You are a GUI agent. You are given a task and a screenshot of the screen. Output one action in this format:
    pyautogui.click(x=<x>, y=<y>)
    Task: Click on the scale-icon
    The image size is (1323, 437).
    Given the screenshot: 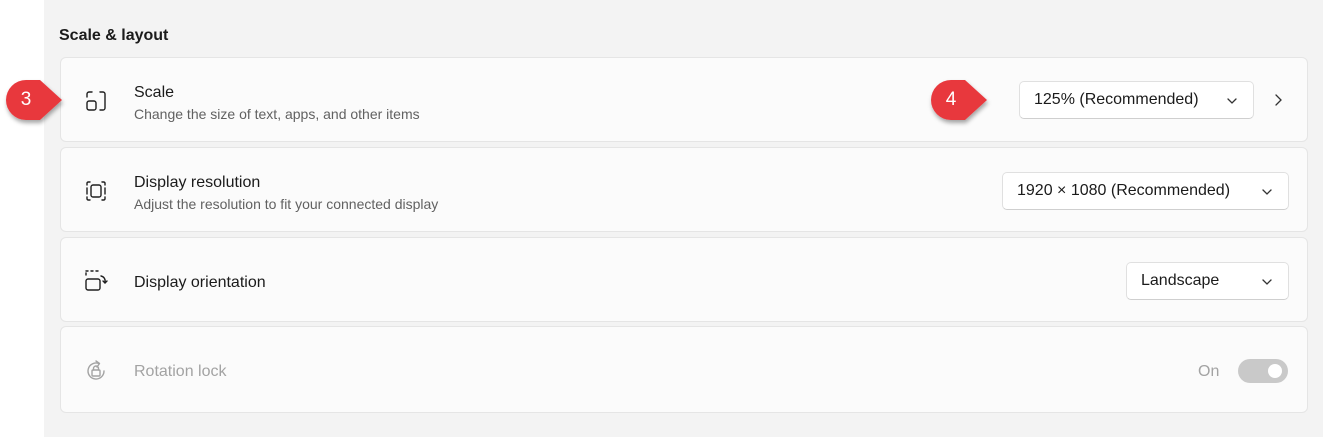 What is the action you would take?
    pyautogui.click(x=96, y=101)
    